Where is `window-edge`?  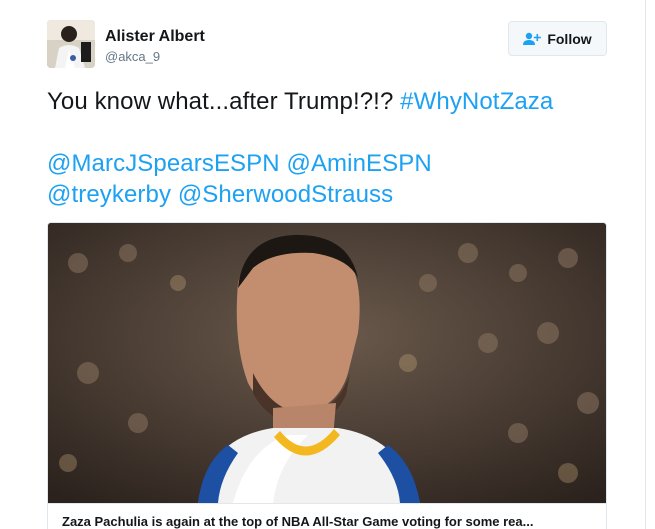 window-edge is located at coordinates (650, 264).